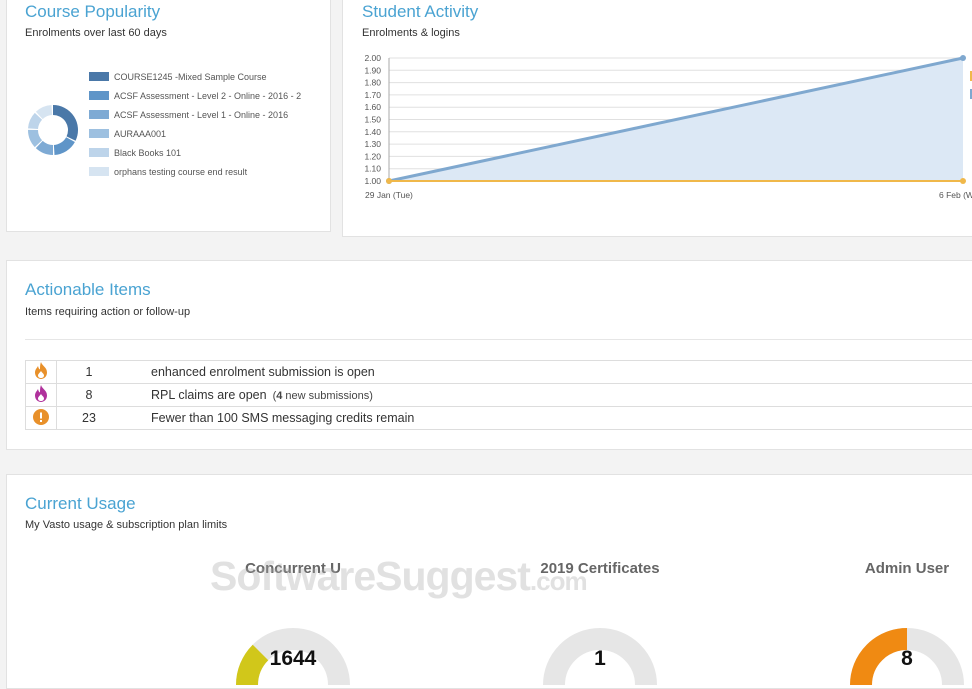 This screenshot has width=972, height=689. What do you see at coordinates (372, 107) in the screenshot?
I see `y-tick-label: 1.60` at bounding box center [372, 107].